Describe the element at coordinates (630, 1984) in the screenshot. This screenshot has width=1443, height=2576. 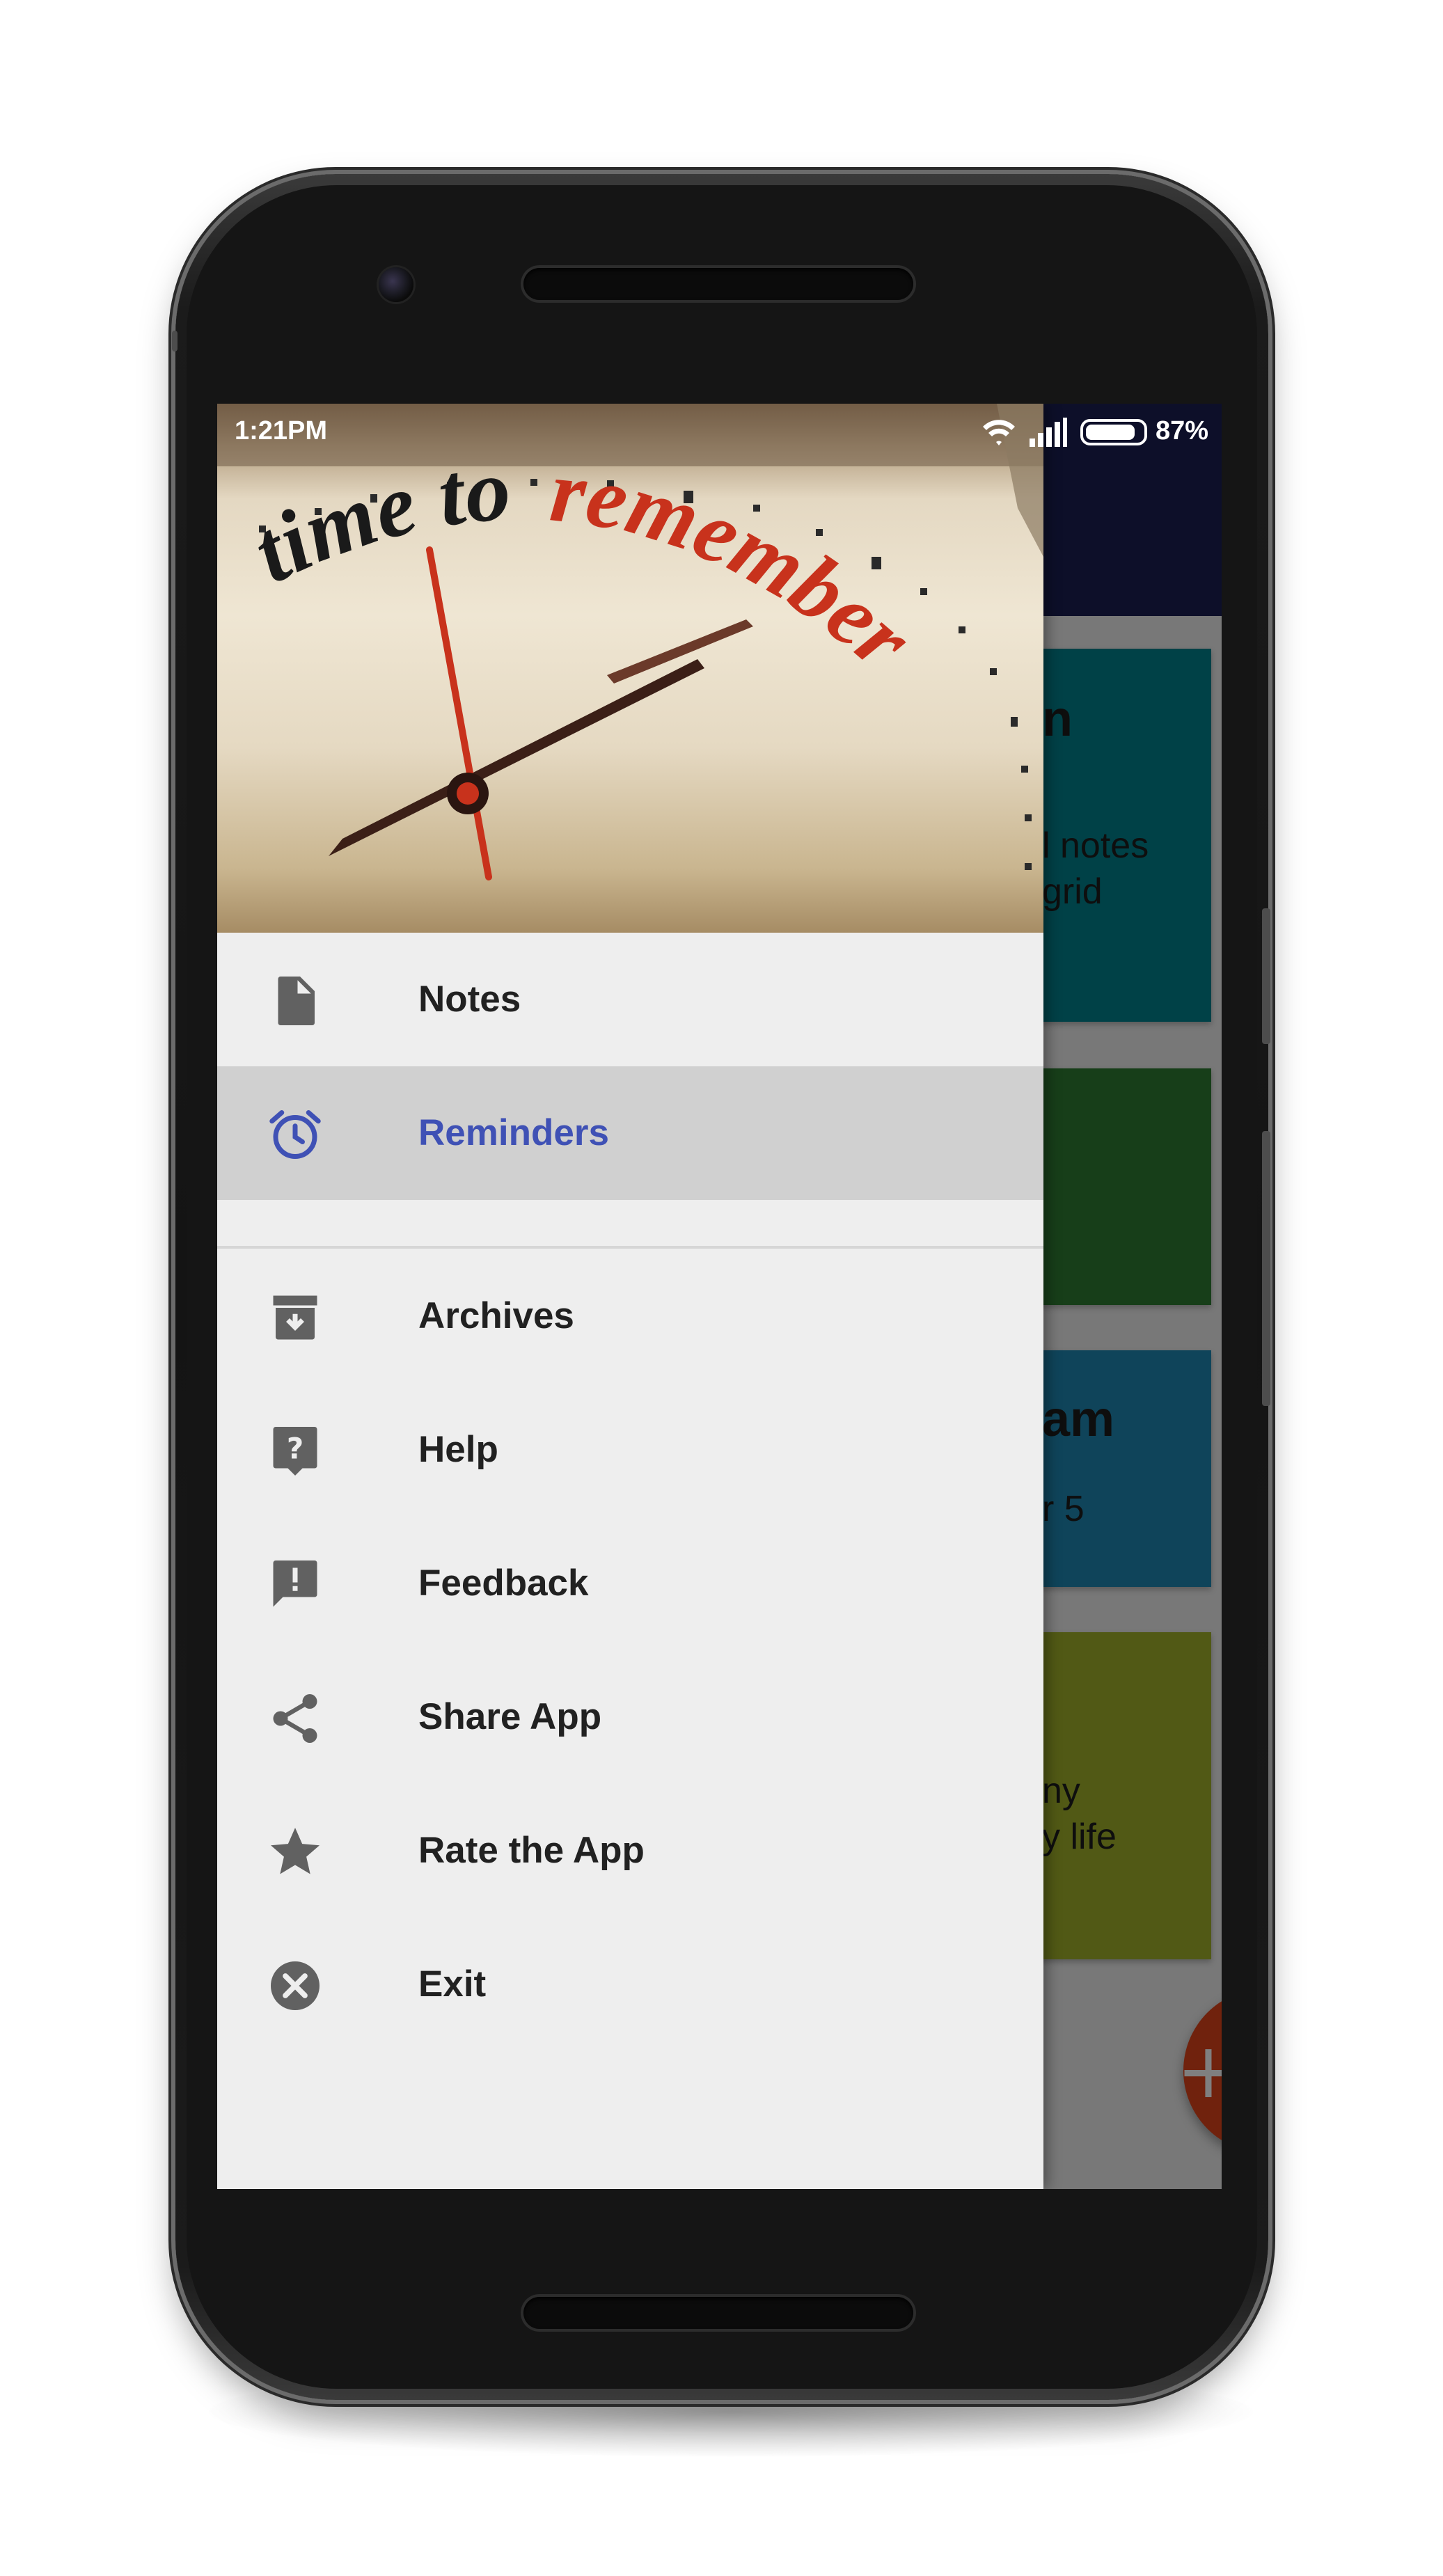
I see `drawer-item-exit: Exit` at that location.